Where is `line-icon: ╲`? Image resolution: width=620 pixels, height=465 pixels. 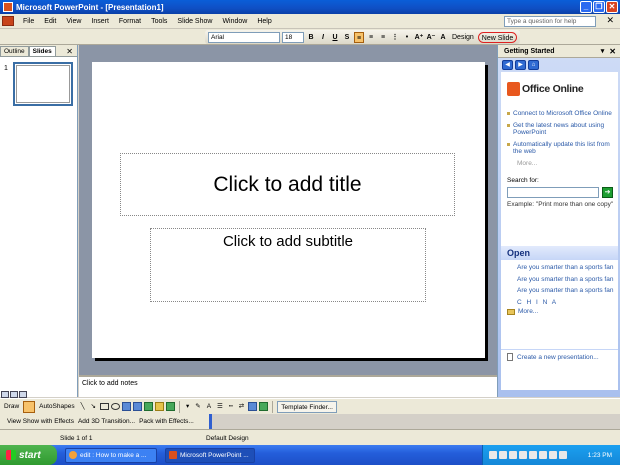
line-icon: ╲ is located at coordinates (83, 407).